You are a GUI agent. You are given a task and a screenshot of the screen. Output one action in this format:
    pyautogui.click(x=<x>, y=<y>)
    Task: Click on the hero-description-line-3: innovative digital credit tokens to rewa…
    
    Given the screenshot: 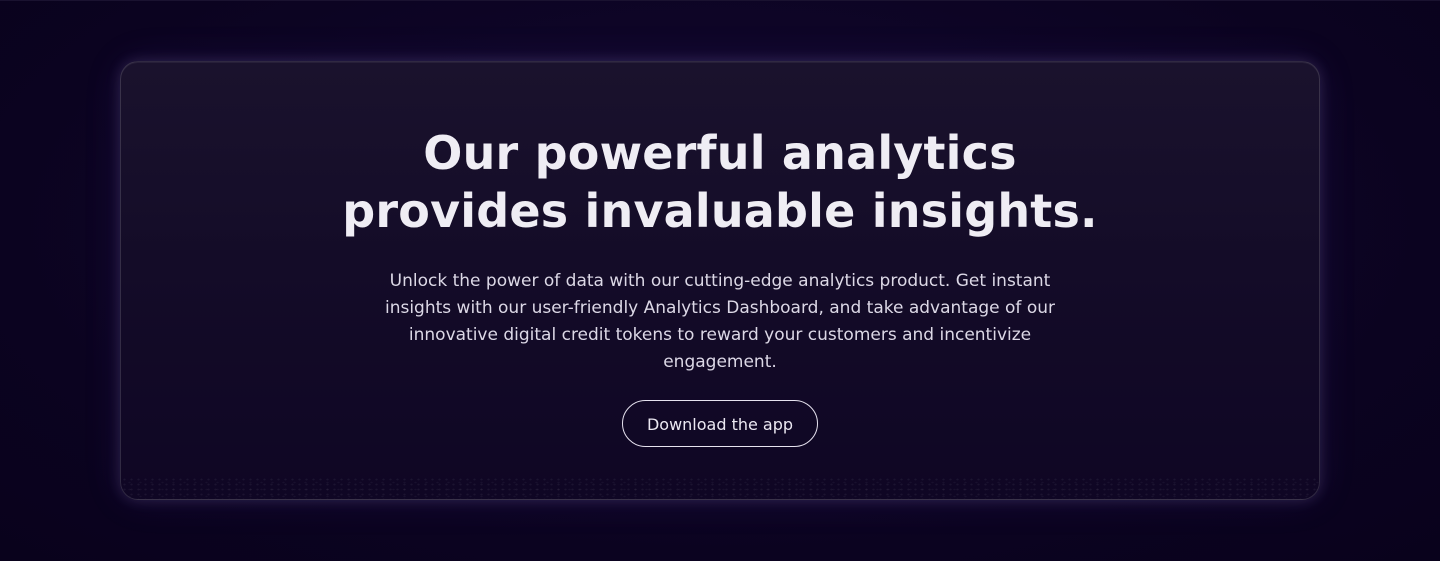 What is the action you would take?
    pyautogui.click(x=720, y=335)
    